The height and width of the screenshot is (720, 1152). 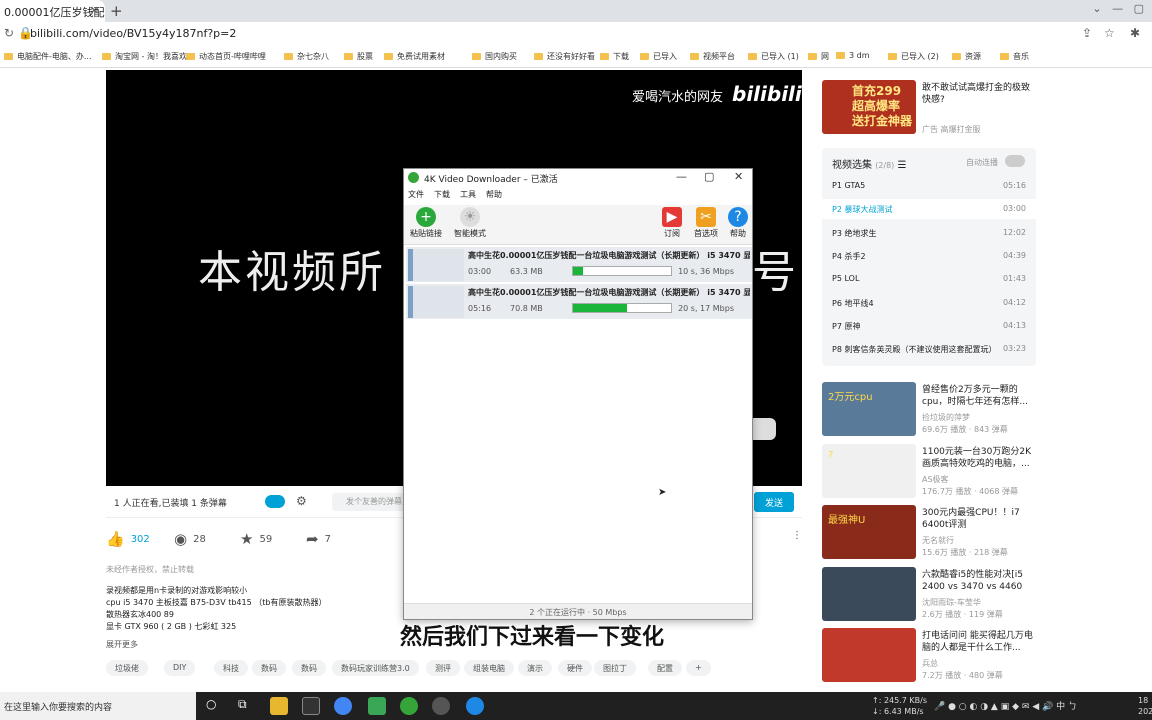 I want to click on menu-item: 帮助, so click(x=494, y=194).